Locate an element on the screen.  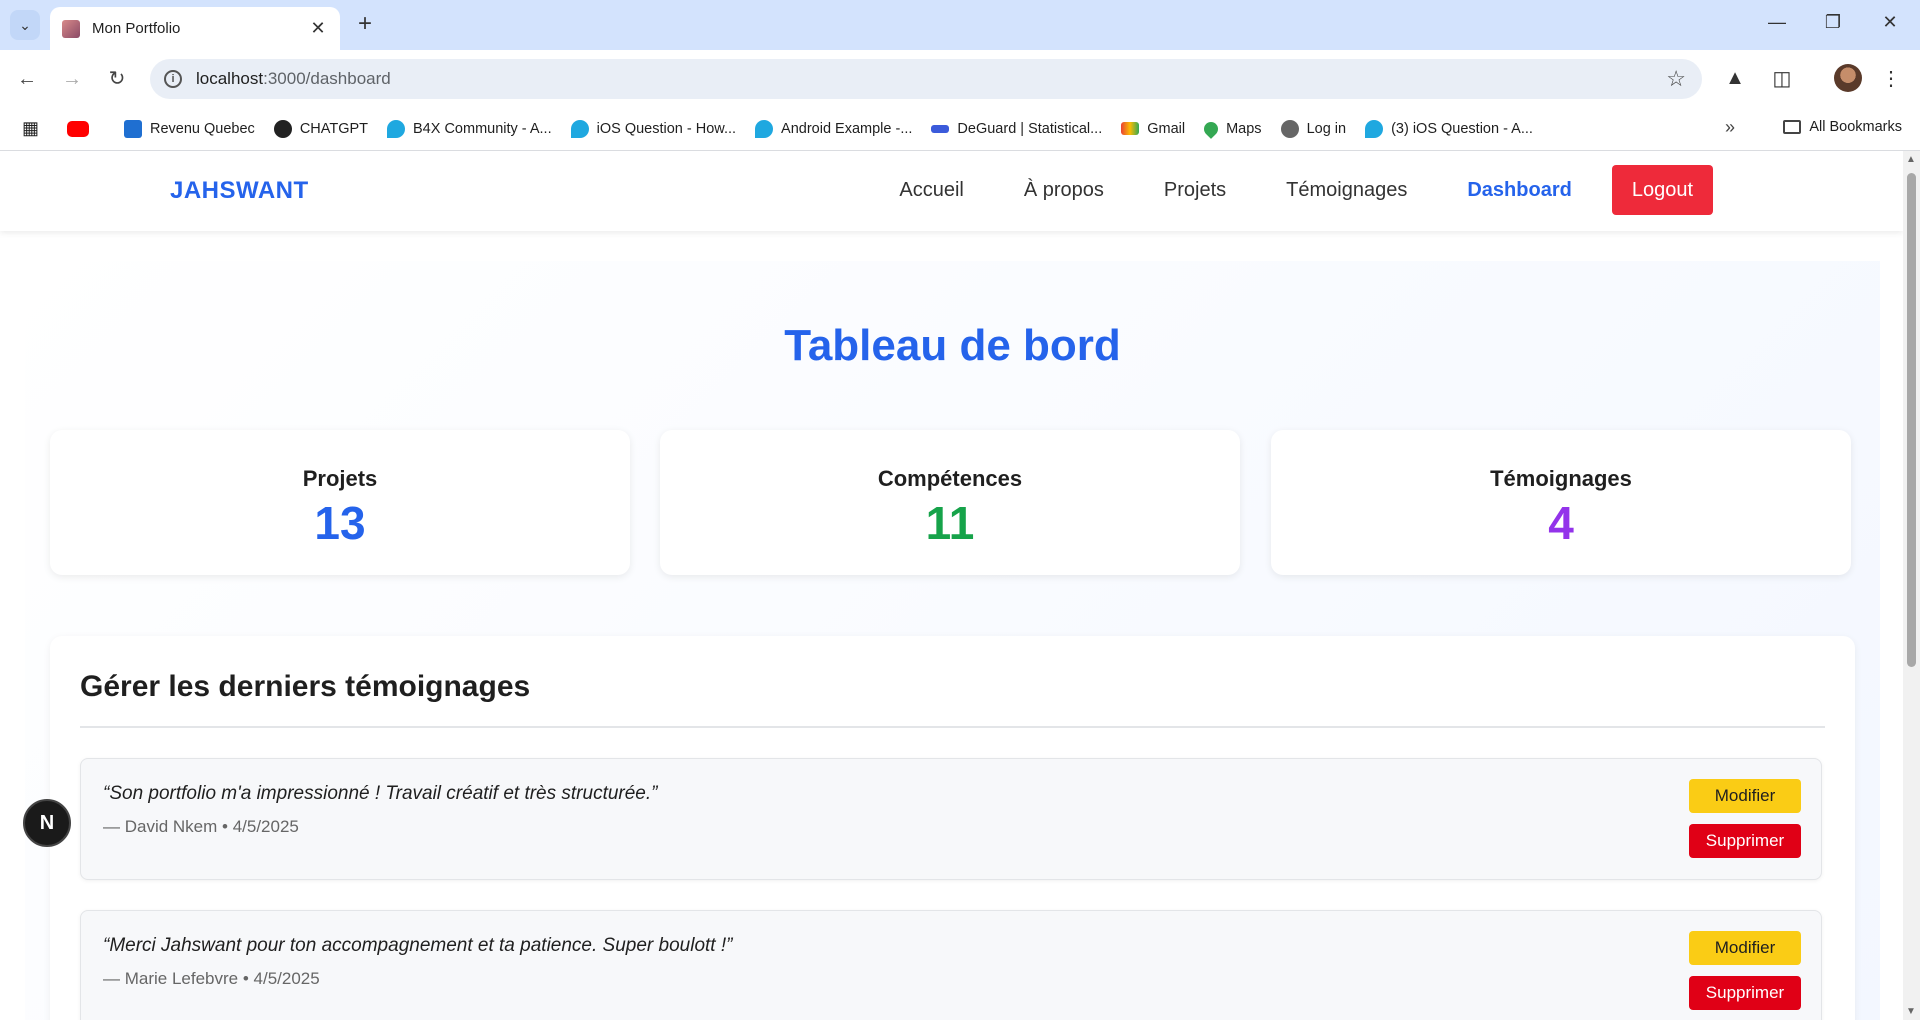
new-tab-button: + is located at coordinates (365, 25).